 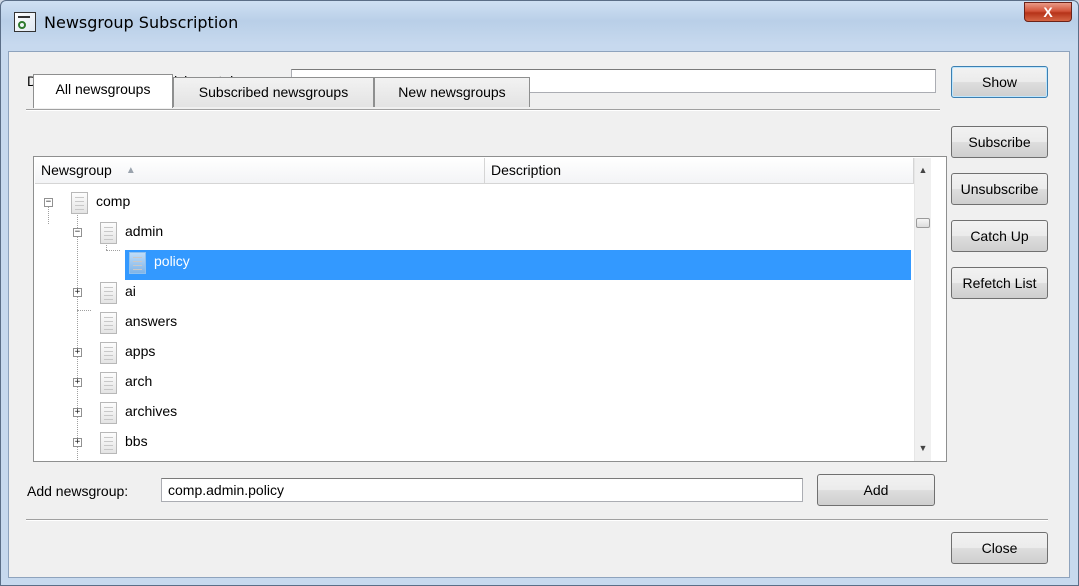 I want to click on scrollbar-thumb, so click(x=923, y=223).